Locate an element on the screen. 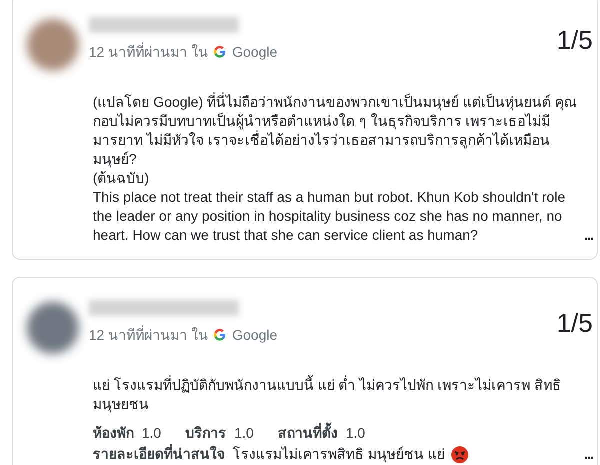  aspect-label: ห้องพัก is located at coordinates (113, 433).